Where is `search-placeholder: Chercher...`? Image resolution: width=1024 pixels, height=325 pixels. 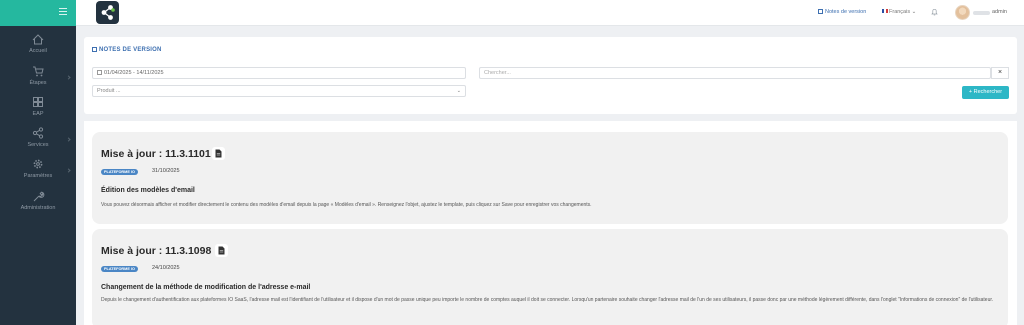
search-placeholder: Chercher... is located at coordinates (497, 73).